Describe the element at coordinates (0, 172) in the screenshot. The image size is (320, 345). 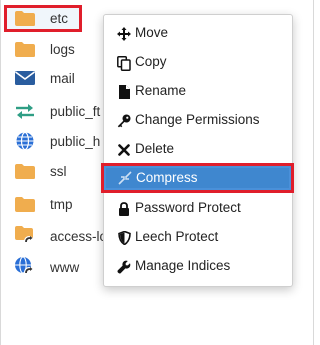
I see `panel-border-left` at that location.